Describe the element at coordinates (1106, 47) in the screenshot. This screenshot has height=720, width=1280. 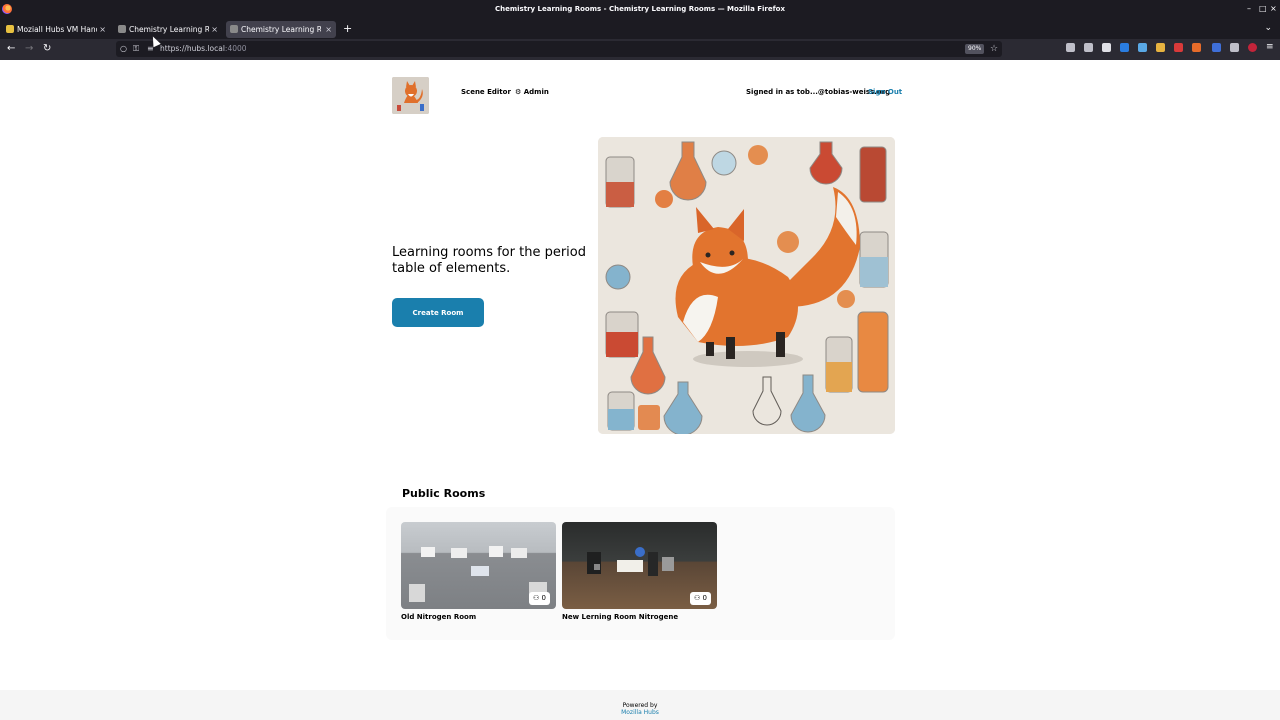
I see `extension-icon` at that location.